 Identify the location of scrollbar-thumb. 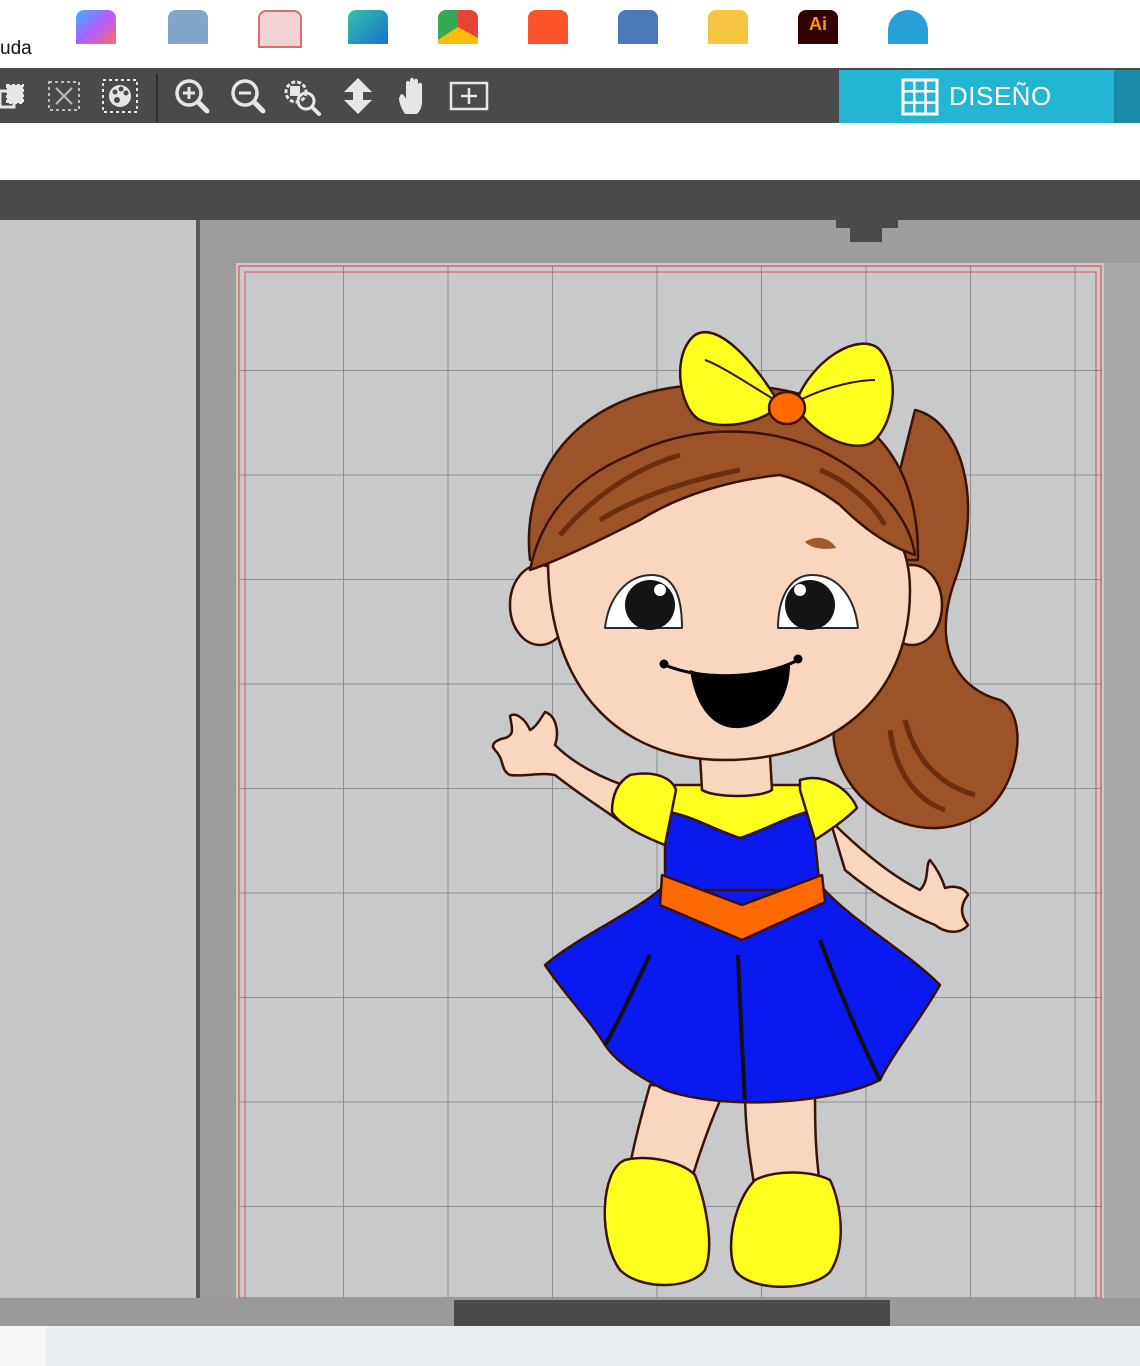
(672, 1313).